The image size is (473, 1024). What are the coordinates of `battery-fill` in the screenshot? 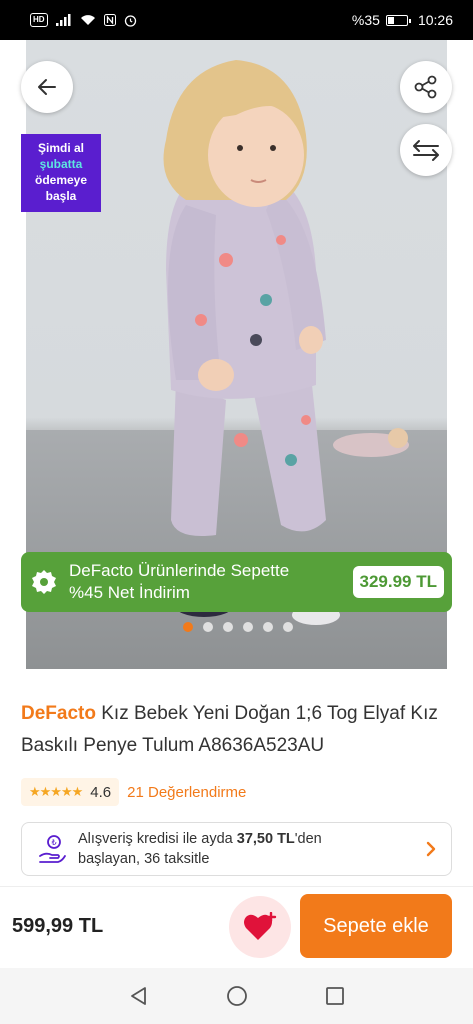 It's located at (390, 20).